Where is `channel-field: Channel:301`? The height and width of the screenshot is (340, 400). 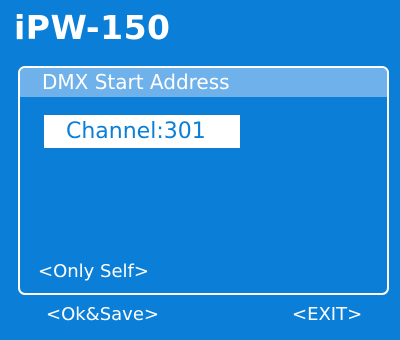 channel-field: Channel:301 is located at coordinates (142, 131).